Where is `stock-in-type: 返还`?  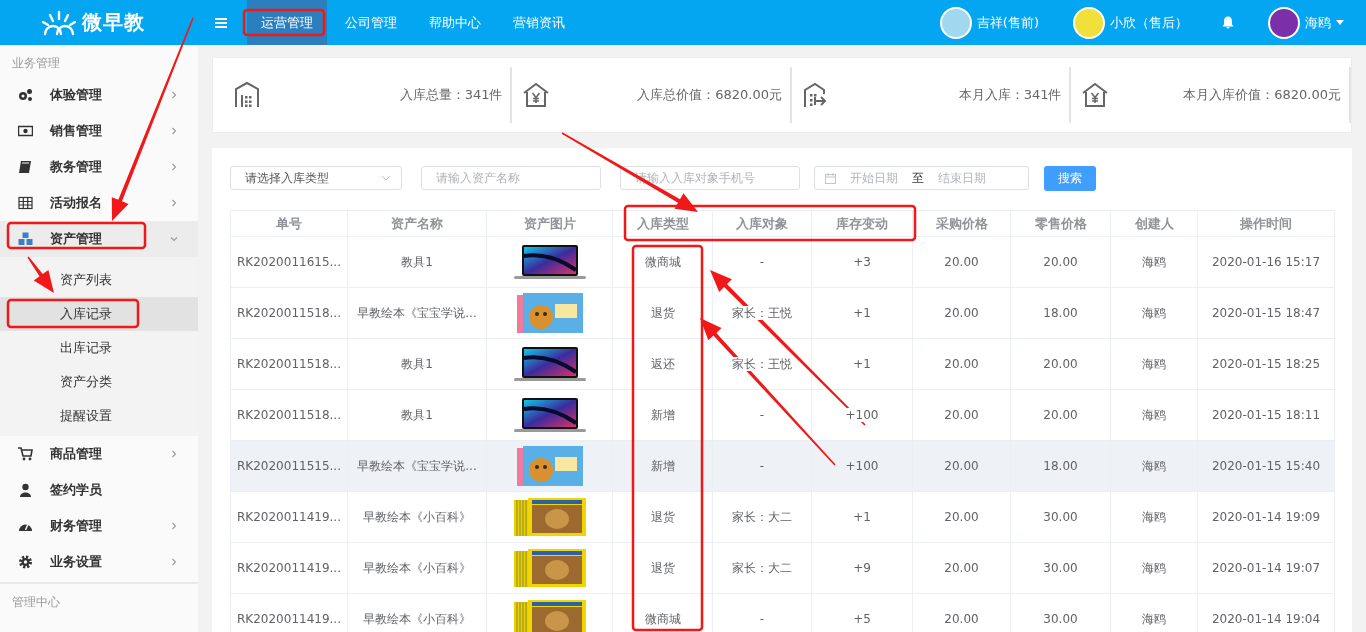
stock-in-type: 返还 is located at coordinates (662, 363).